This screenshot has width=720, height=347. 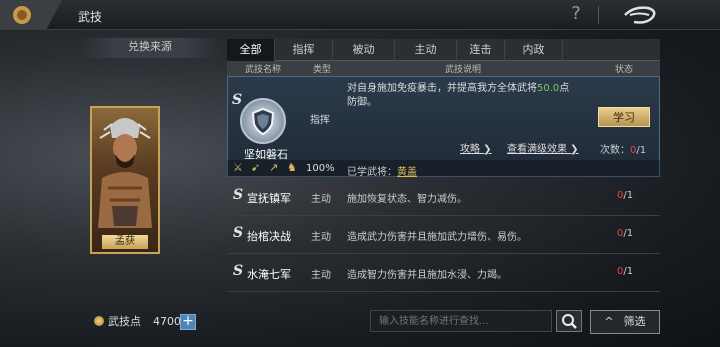 What do you see at coordinates (31, 15) in the screenshot?
I see `back-button` at bounding box center [31, 15].